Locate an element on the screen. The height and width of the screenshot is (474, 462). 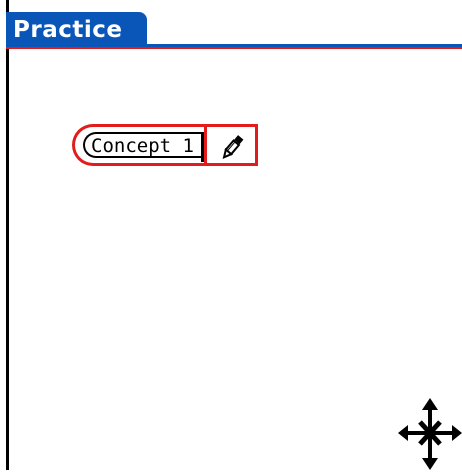
app-title: Practice is located at coordinates (68, 30).